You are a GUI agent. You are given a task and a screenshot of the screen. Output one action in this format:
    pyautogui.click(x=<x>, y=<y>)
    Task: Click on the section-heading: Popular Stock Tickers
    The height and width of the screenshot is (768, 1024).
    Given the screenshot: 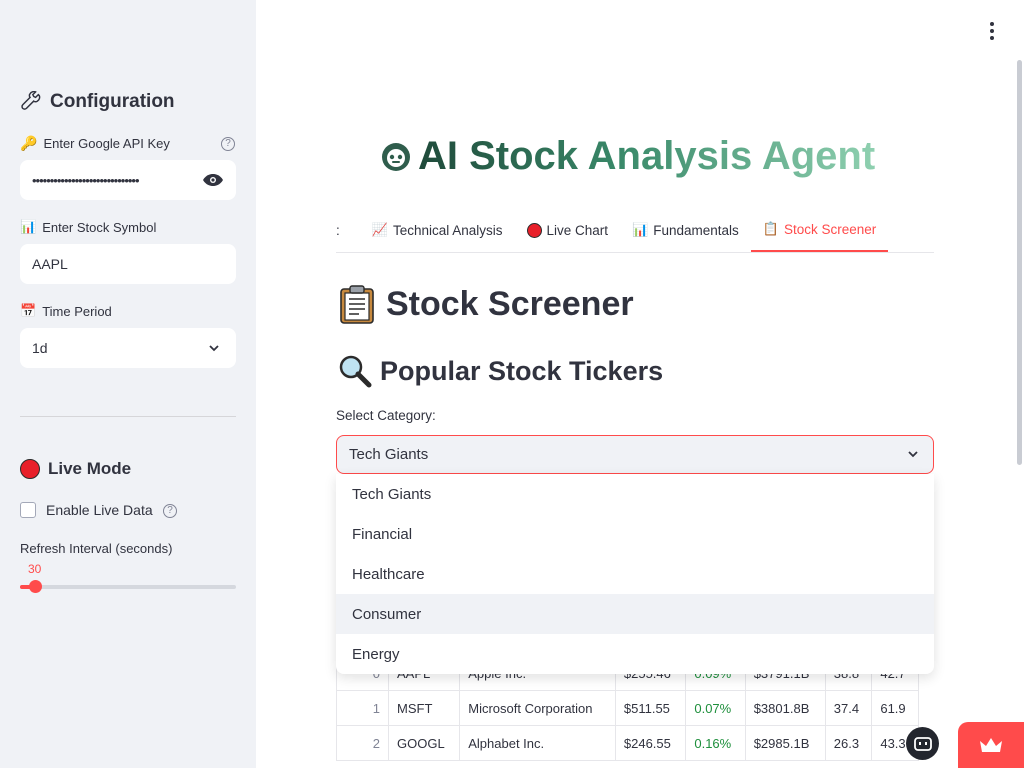 What is the action you would take?
    pyautogui.click(x=500, y=371)
    